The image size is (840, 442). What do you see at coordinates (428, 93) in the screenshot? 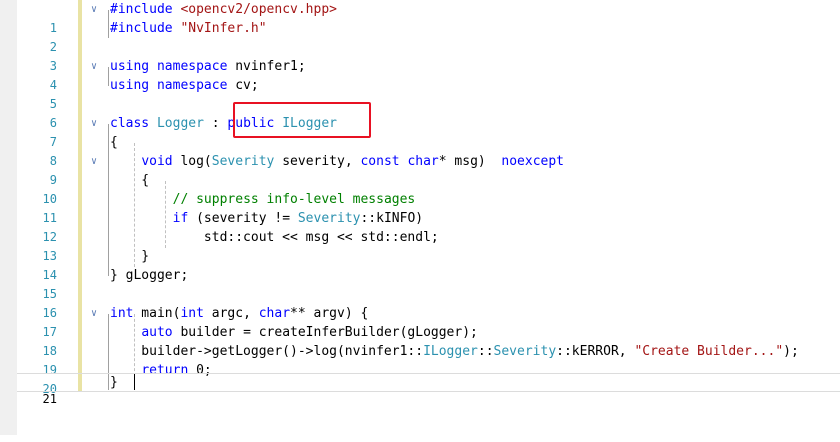
I see `code-line-5: 5 using namespace cv;` at bounding box center [428, 93].